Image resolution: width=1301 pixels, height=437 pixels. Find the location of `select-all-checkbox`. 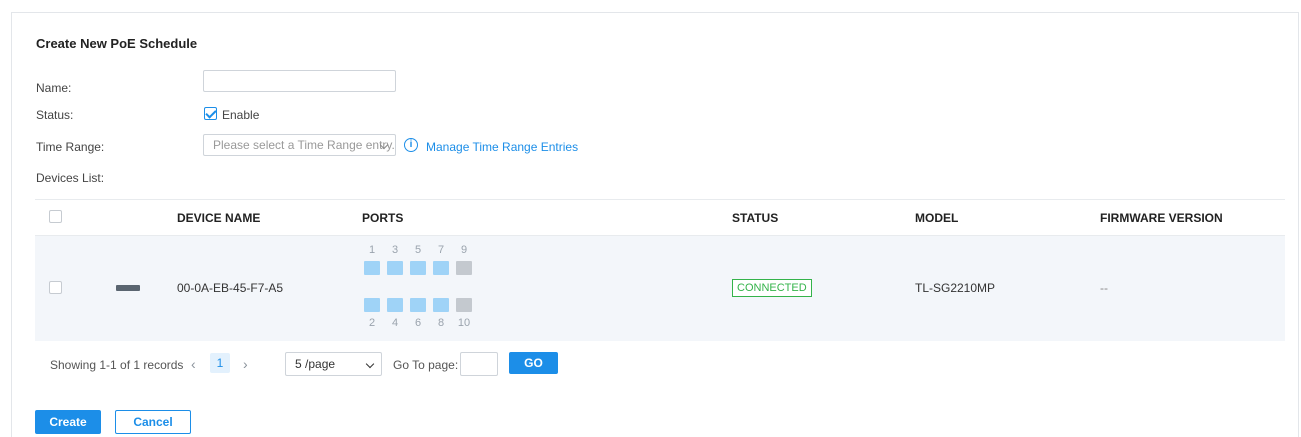

select-all-checkbox is located at coordinates (55, 216).